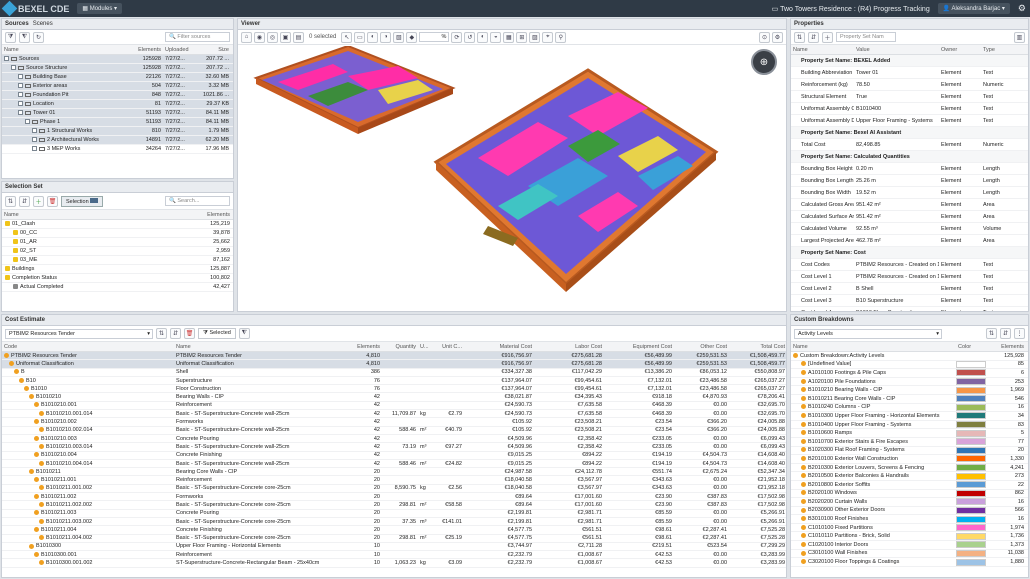 The image size is (1030, 579). I want to click on breakdown-row: C3020100 Floor Toppings & Coatings 1,880, so click(909, 562).